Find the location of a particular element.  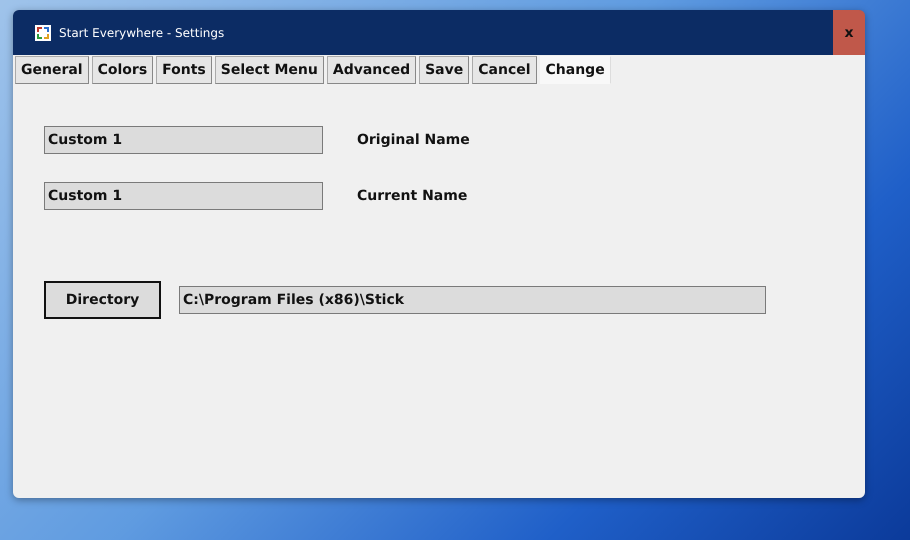

tab: Colors is located at coordinates (123, 70).